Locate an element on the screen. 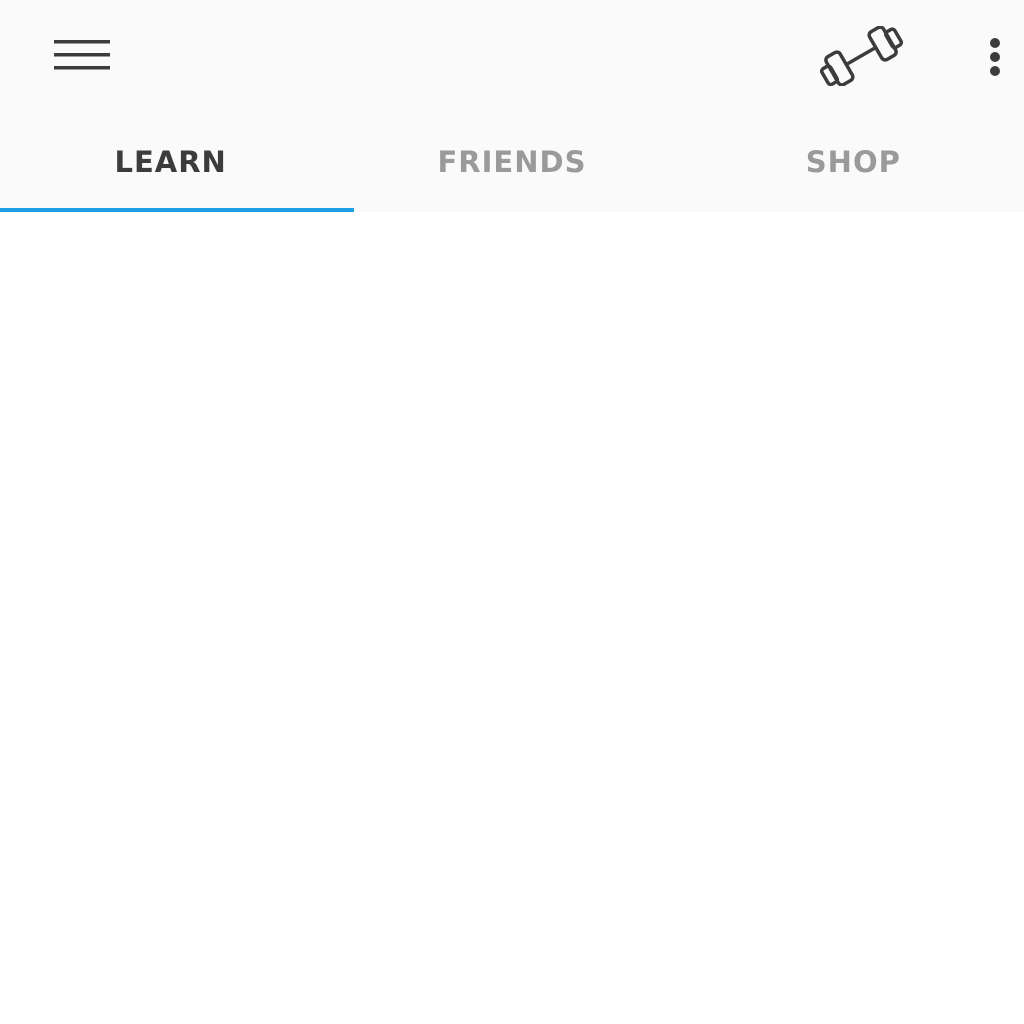  tab-label: FRIENDS is located at coordinates (512, 162).